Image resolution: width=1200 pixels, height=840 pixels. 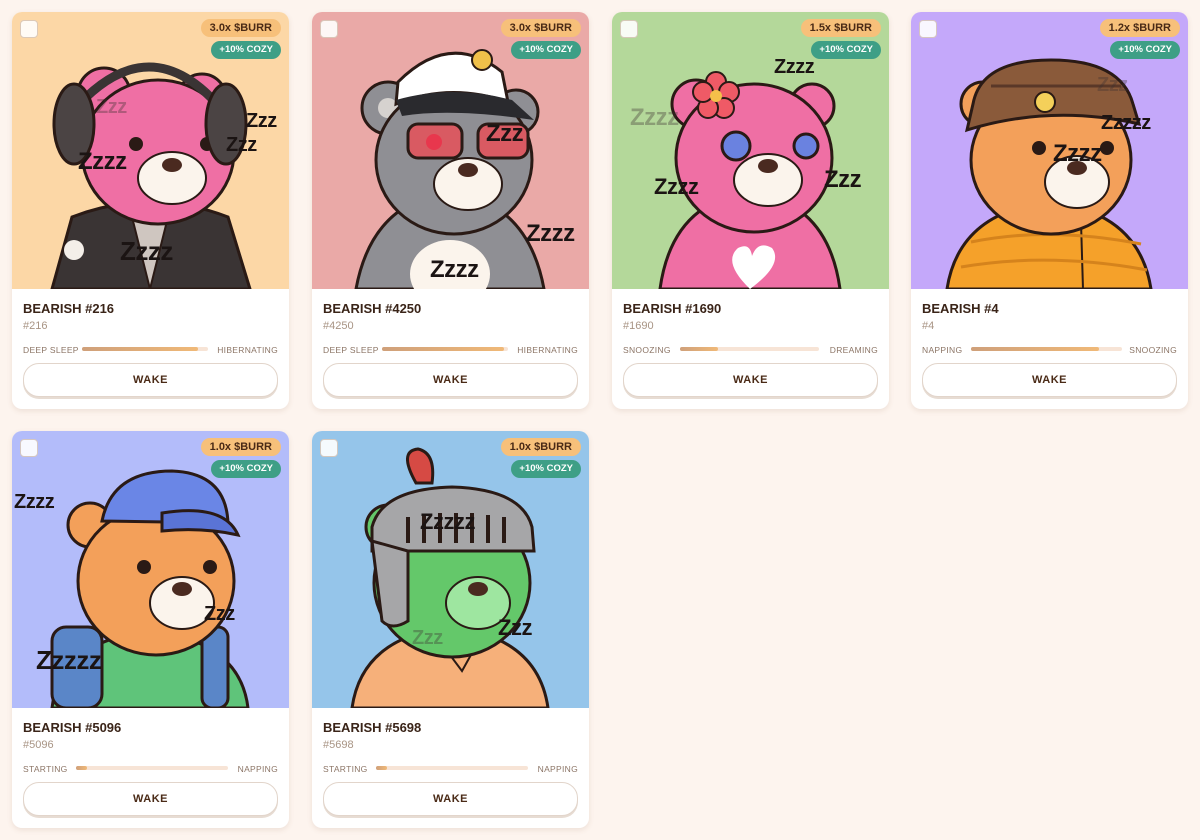 I want to click on bear-id: #5698, so click(x=338, y=745).